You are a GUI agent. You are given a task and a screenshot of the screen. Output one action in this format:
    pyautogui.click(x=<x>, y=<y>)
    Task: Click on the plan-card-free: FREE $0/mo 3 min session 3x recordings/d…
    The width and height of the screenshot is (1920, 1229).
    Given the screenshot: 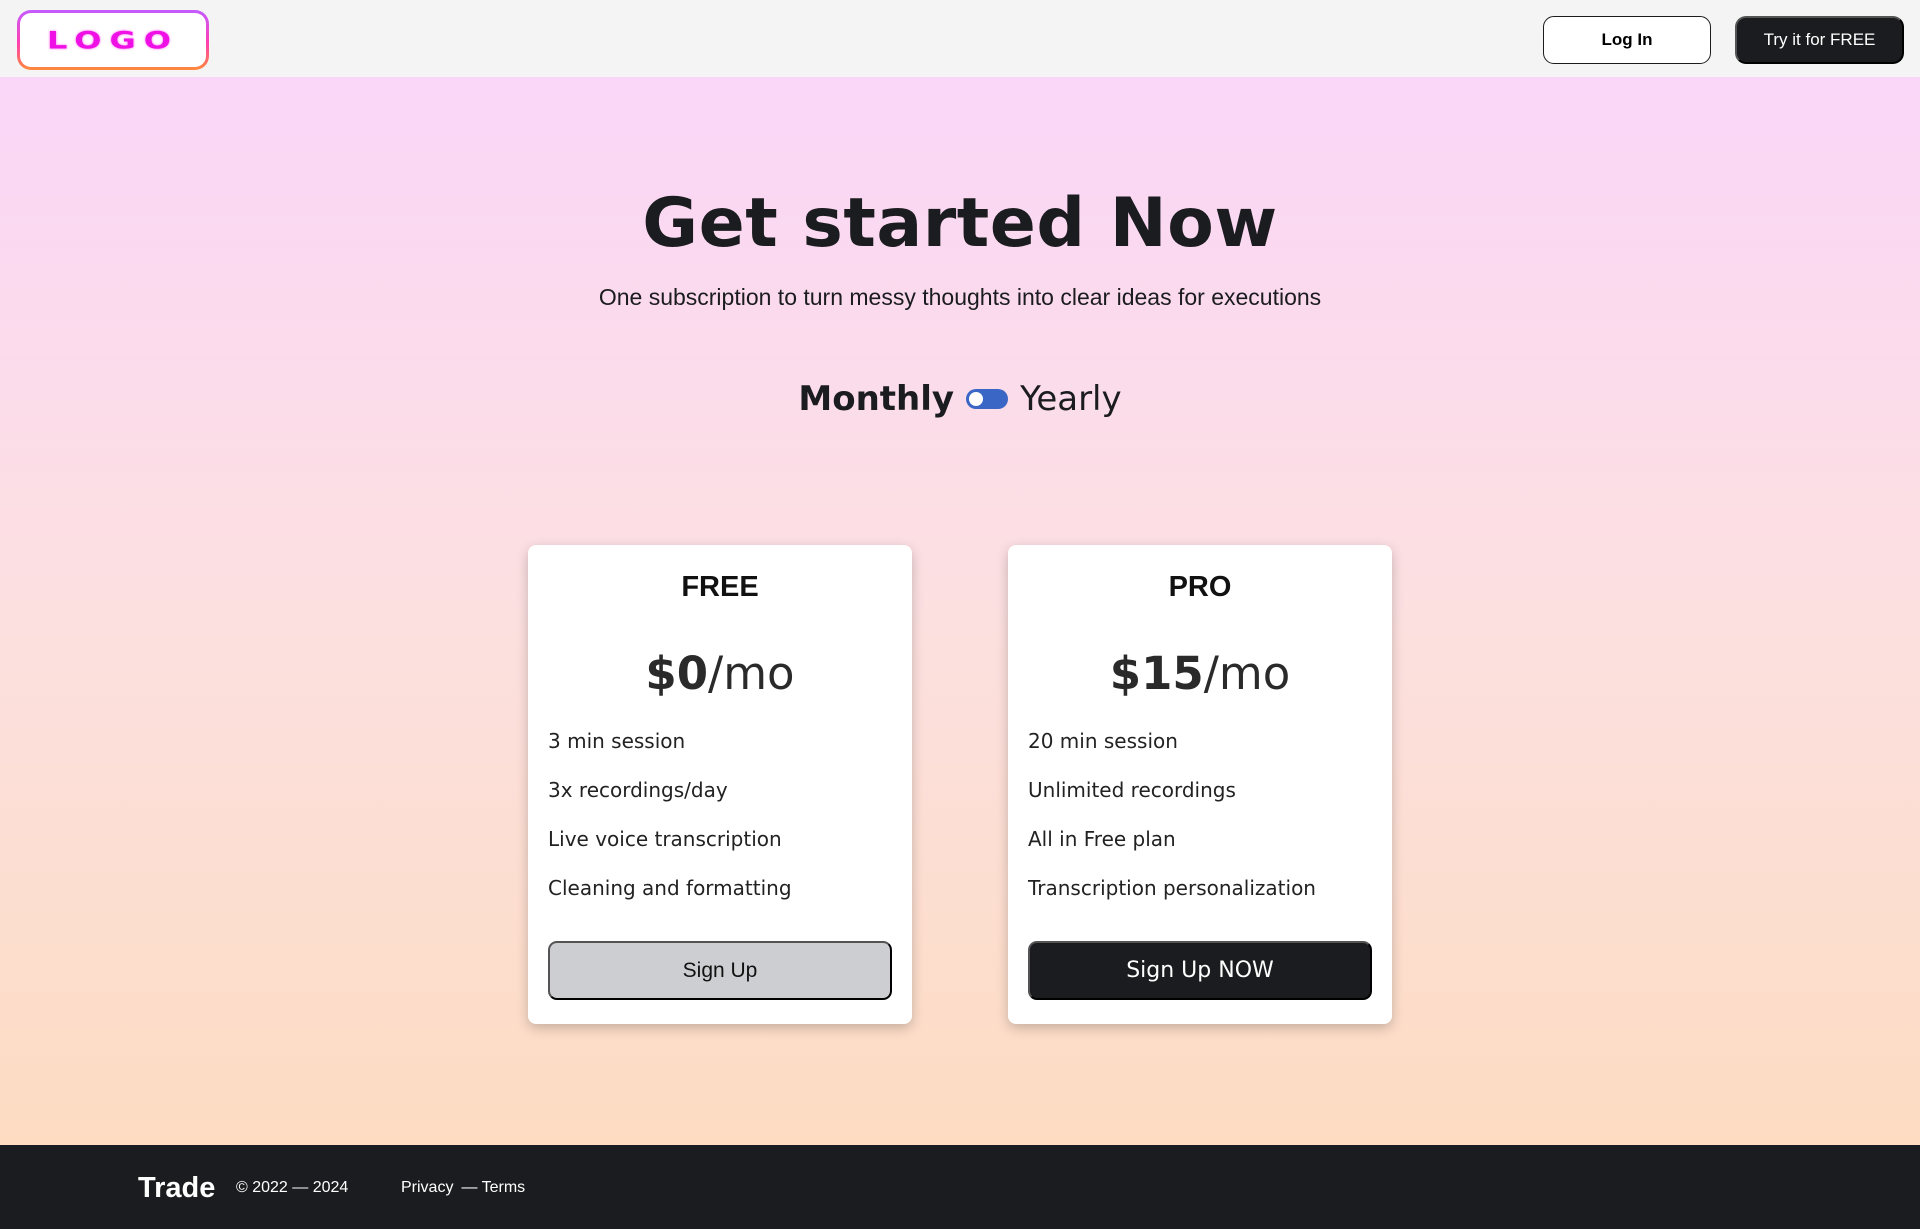 What is the action you would take?
    pyautogui.click(x=720, y=784)
    